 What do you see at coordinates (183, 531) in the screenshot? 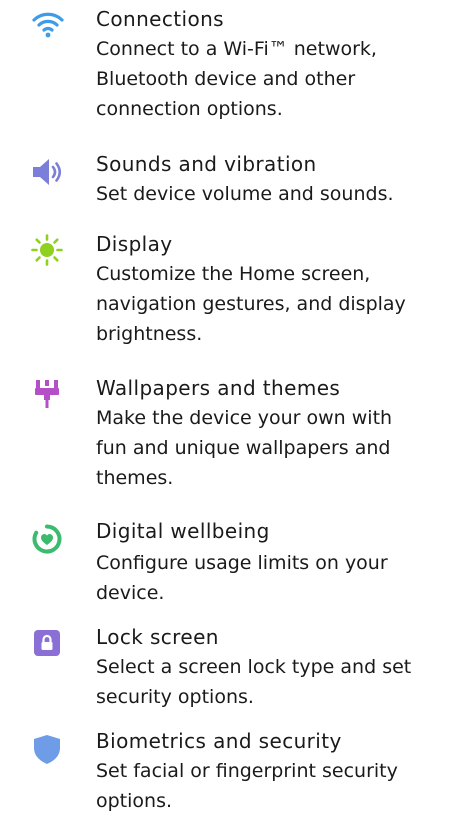
I see `settings-item-title: Digital wellbeing` at bounding box center [183, 531].